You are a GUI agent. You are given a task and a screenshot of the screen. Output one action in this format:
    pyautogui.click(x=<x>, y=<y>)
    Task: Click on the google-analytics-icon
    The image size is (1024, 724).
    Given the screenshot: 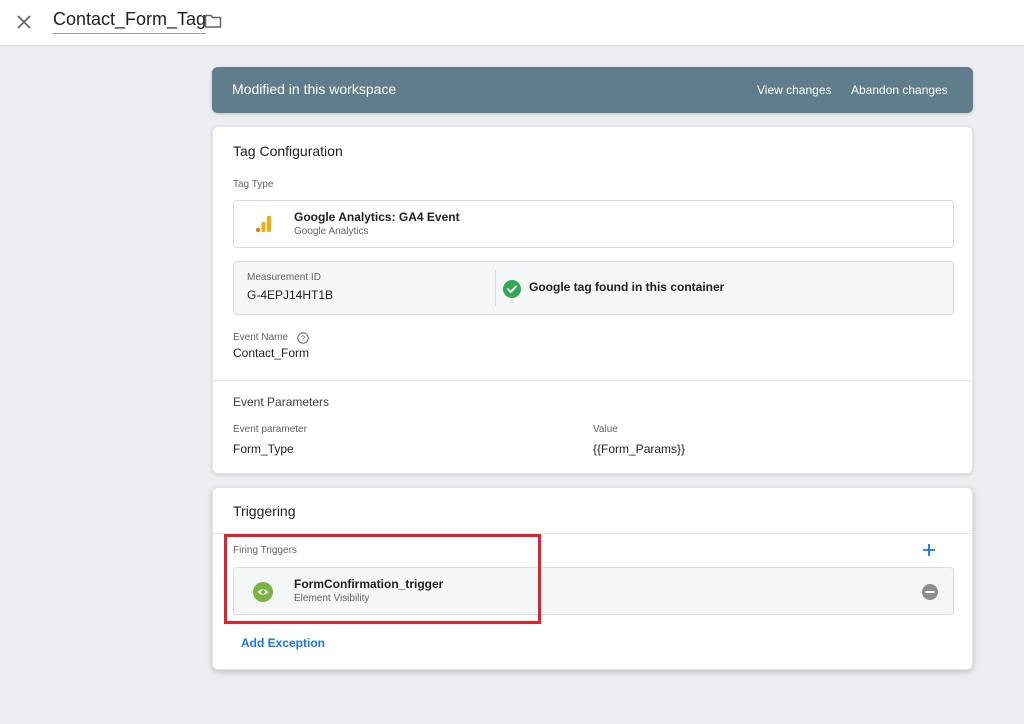 What is the action you would take?
    pyautogui.click(x=263, y=224)
    